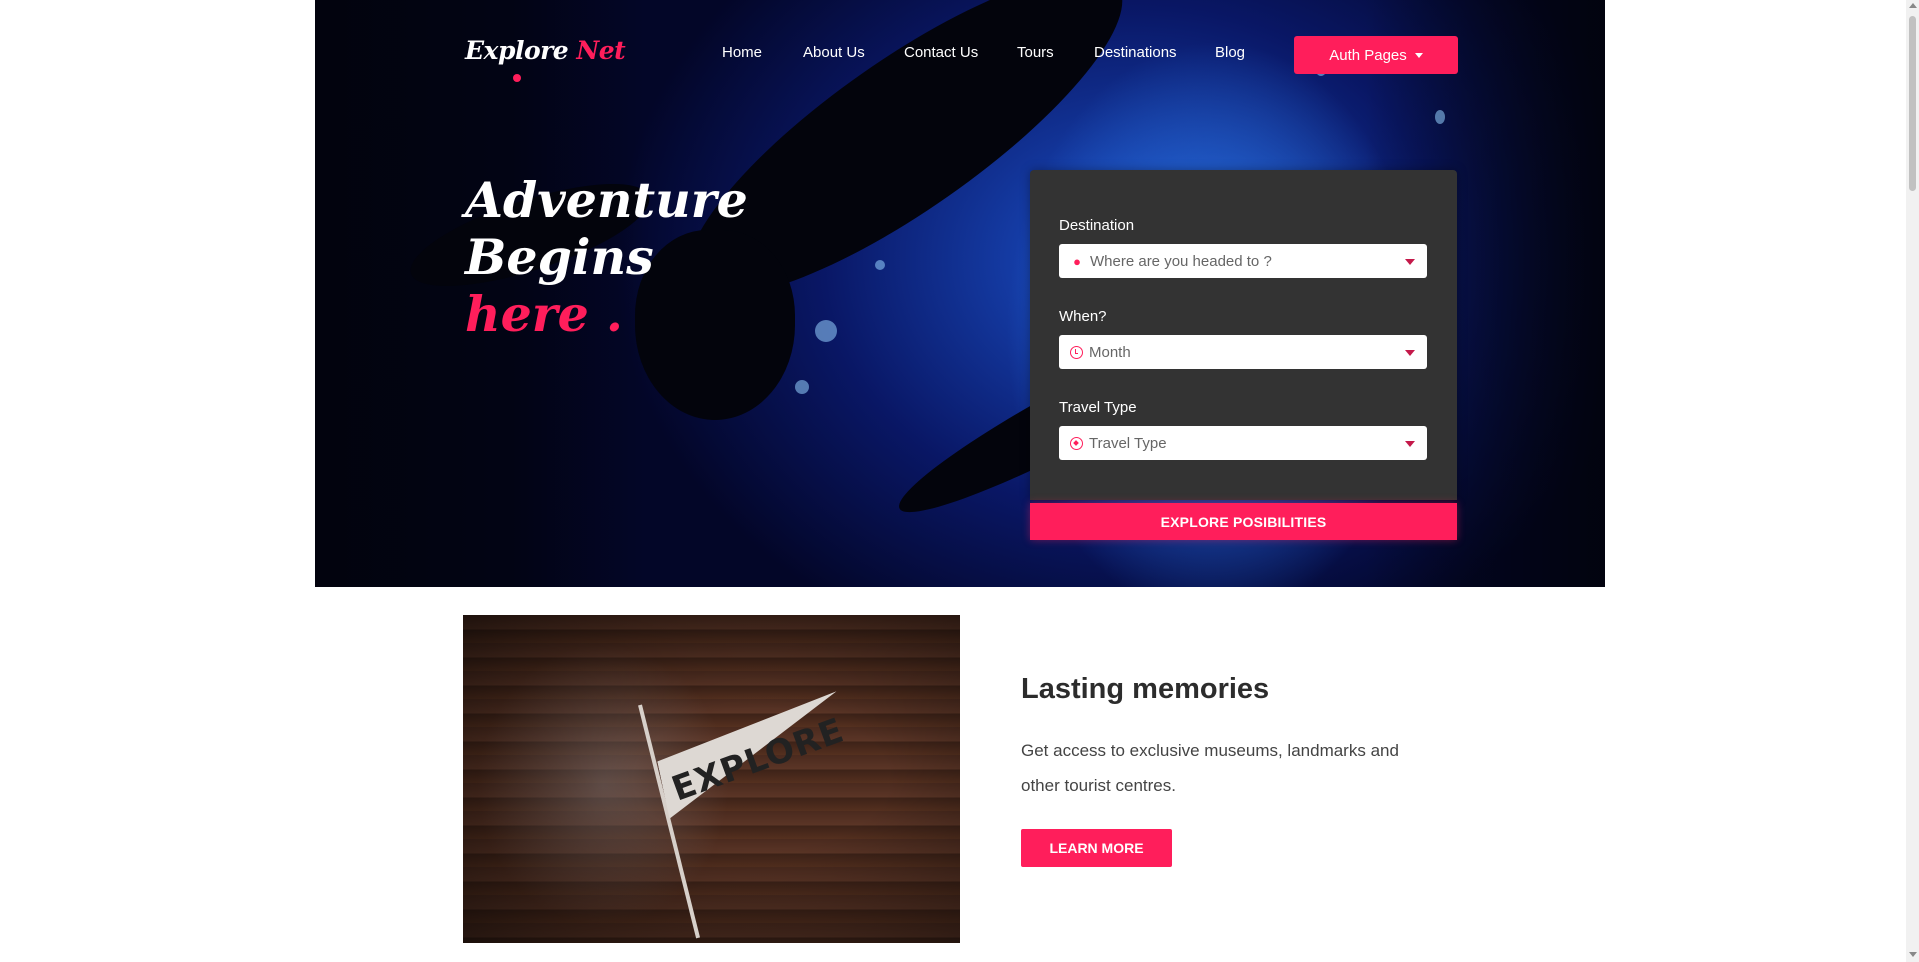 Image resolution: width=1919 pixels, height=962 pixels. I want to click on logo-dot-icon, so click(517, 78).